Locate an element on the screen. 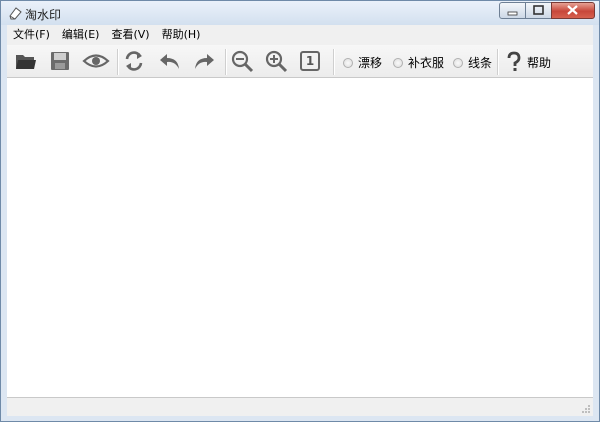 The height and width of the screenshot is (422, 600). save-icon is located at coordinates (60, 61).